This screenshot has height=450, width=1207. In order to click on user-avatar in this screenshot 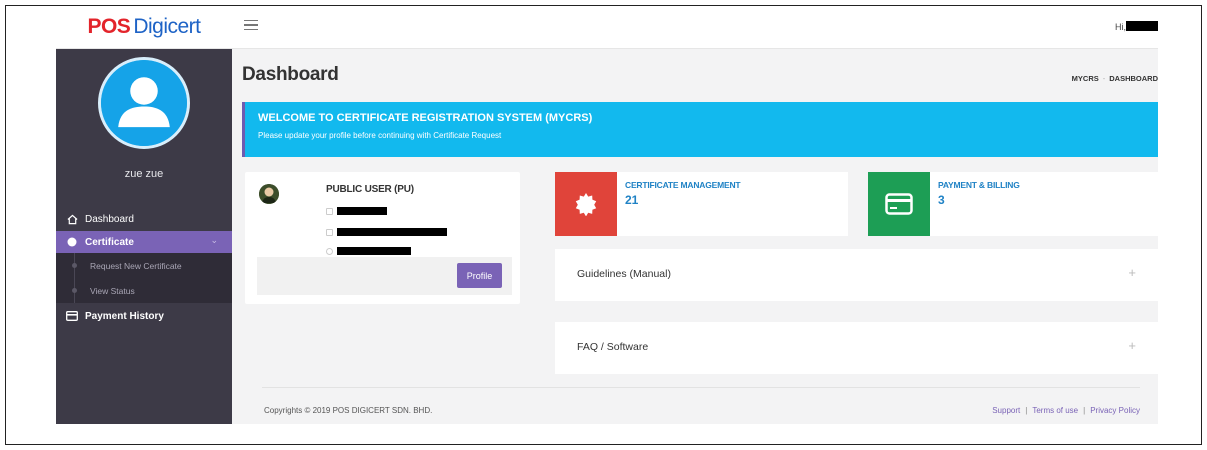, I will do `click(144, 103)`.